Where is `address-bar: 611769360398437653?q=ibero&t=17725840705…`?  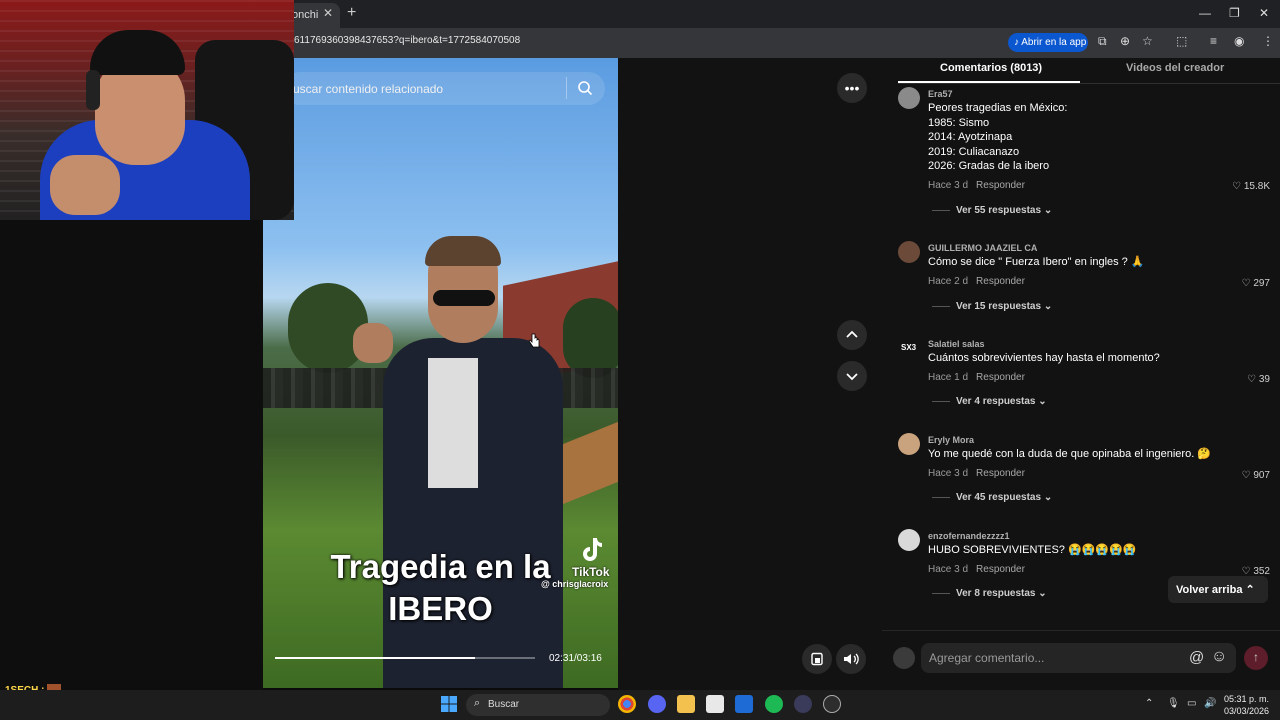 address-bar: 611769360398437653?q=ibero&t=17725840705… is located at coordinates (407, 40).